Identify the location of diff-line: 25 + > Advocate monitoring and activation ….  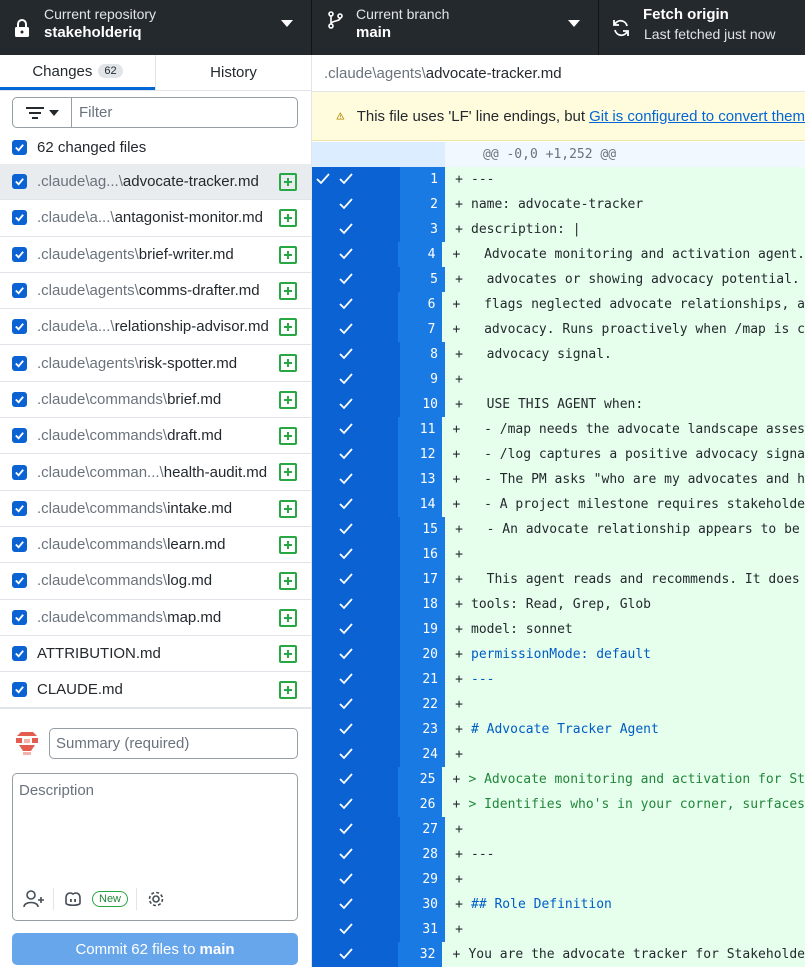
(558, 779).